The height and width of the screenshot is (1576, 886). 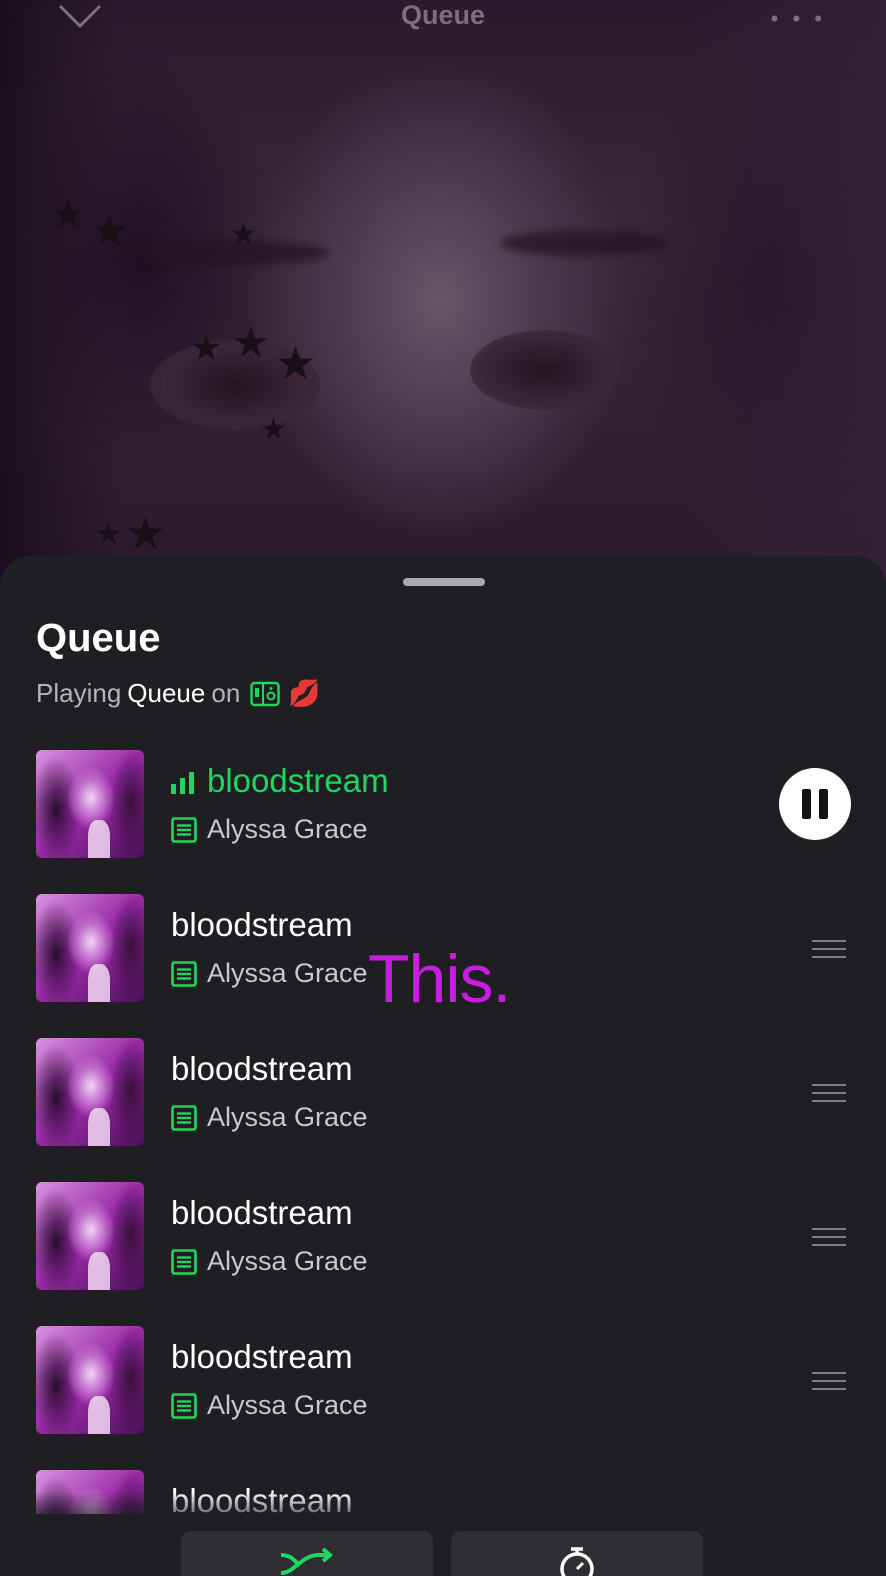 What do you see at coordinates (815, 804) in the screenshot?
I see `pause-button` at bounding box center [815, 804].